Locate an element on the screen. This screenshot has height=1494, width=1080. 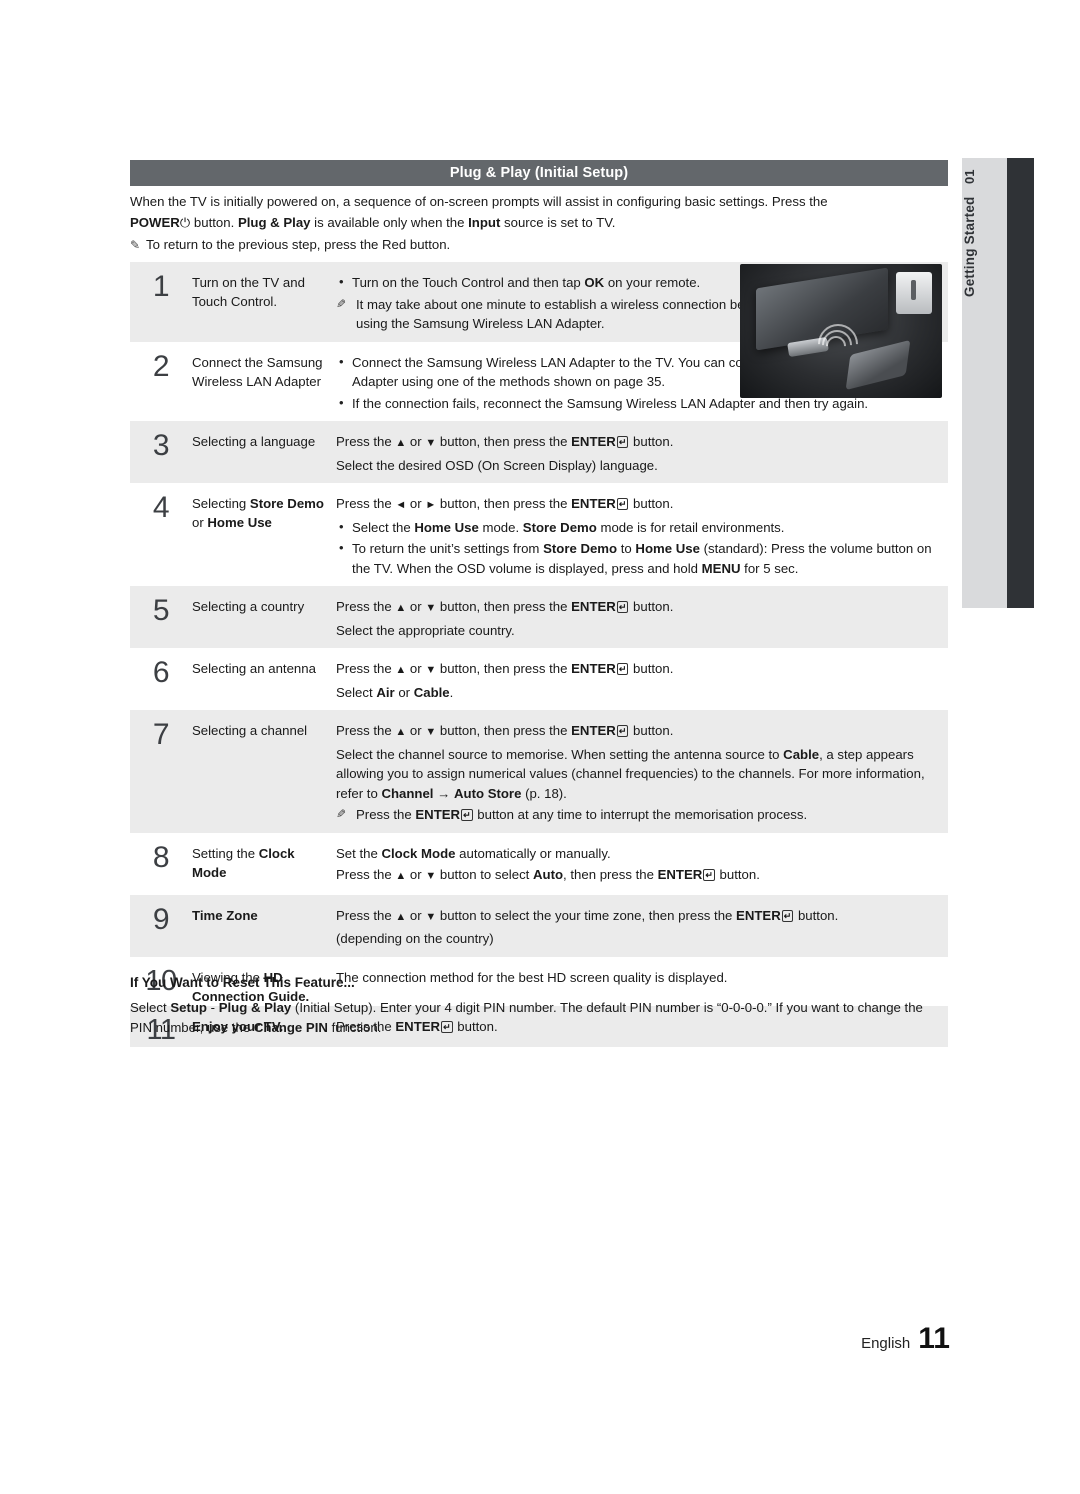
power-icon: ⏻ is located at coordinates (185, 222).